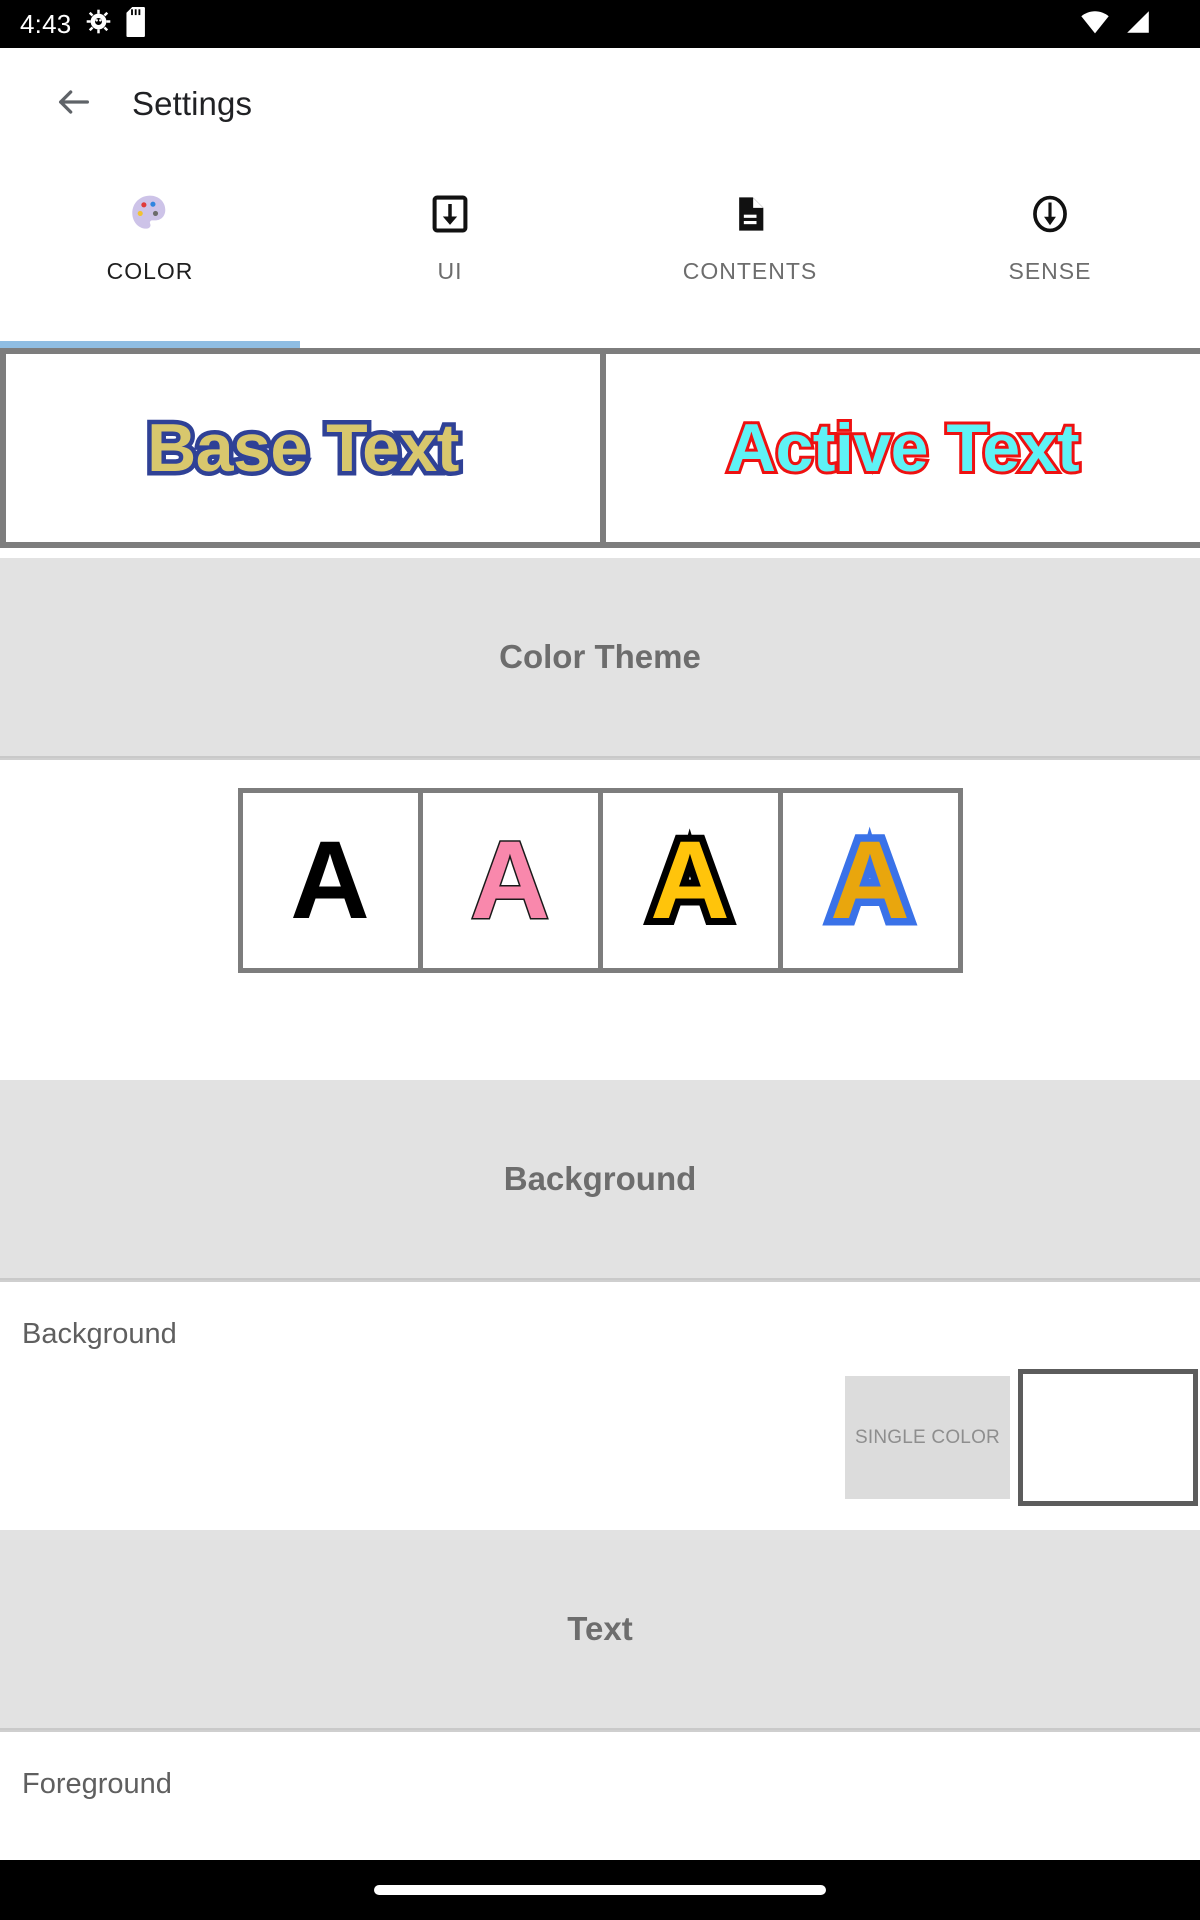  Describe the element at coordinates (600, 880) in the screenshot. I see `theme-strip: A A A A` at that location.